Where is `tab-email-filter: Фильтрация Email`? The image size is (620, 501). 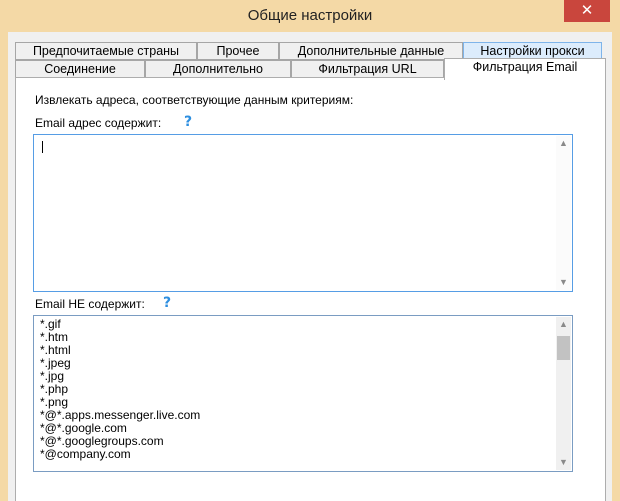
tab-email-filter: Фильтрация Email is located at coordinates (525, 69).